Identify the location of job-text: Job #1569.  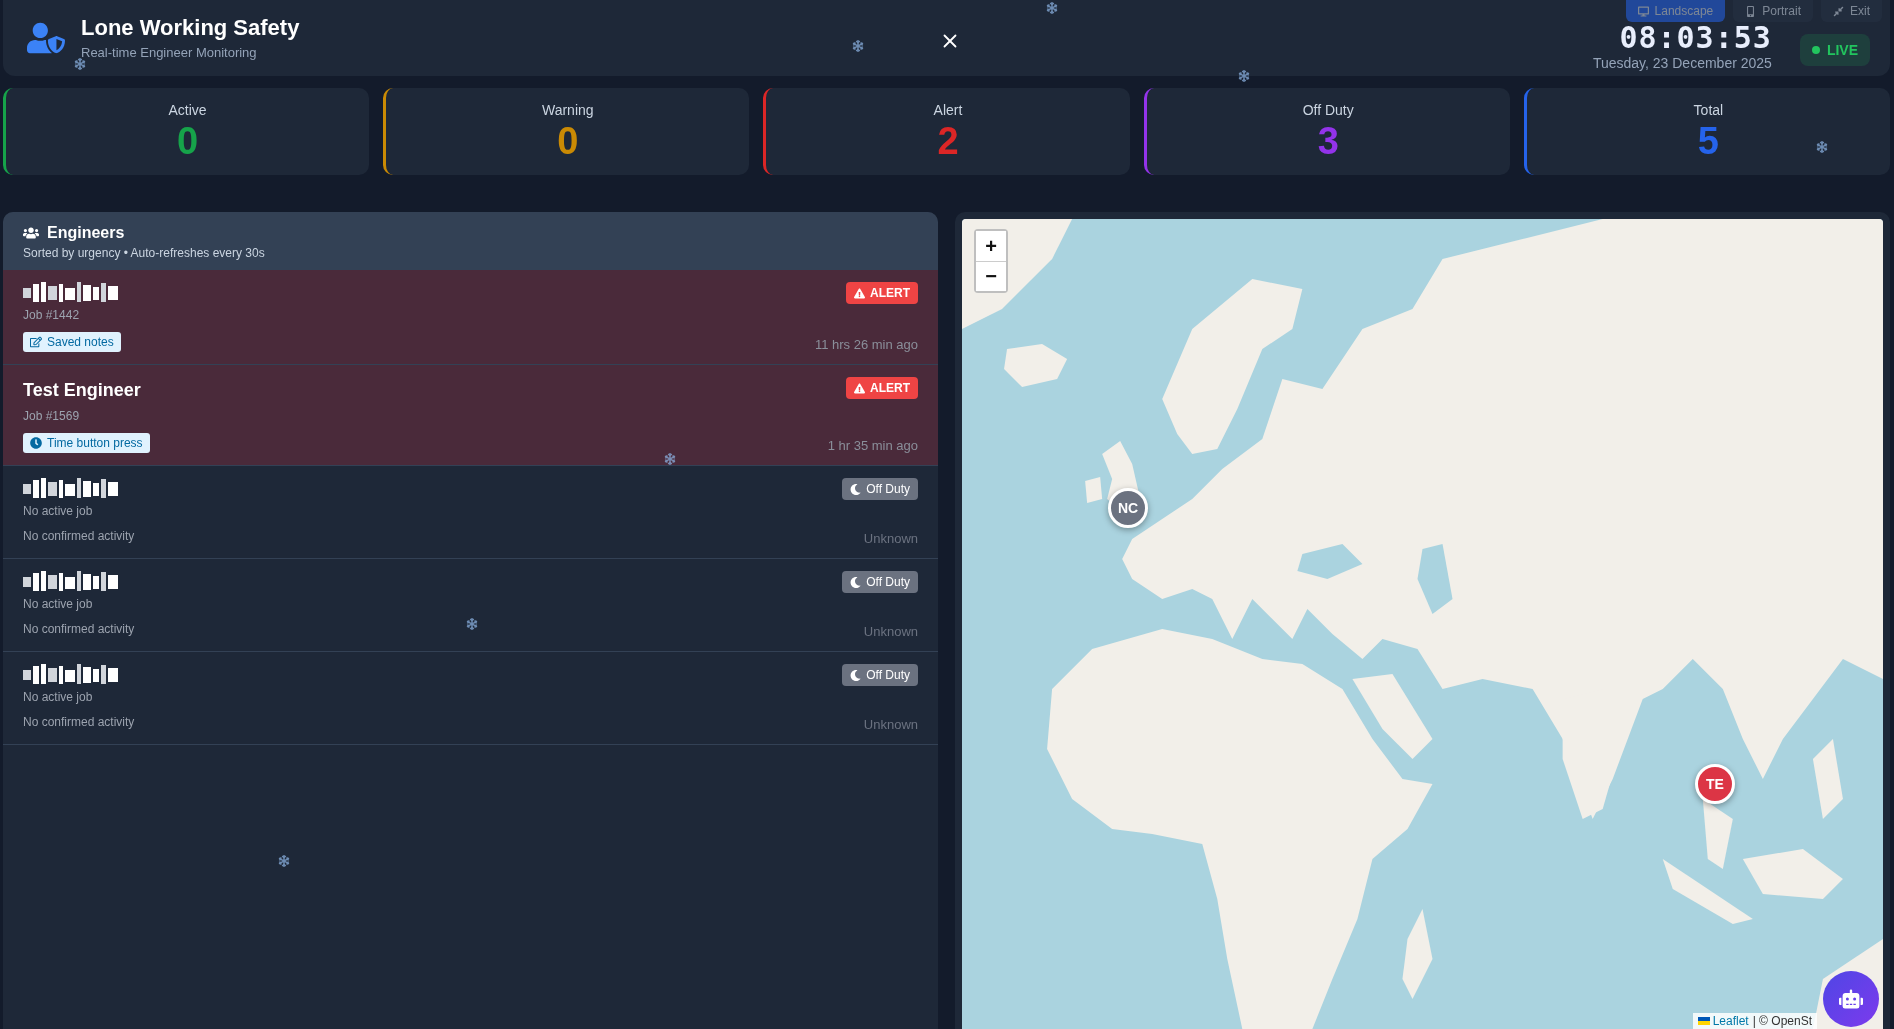
(52, 416).